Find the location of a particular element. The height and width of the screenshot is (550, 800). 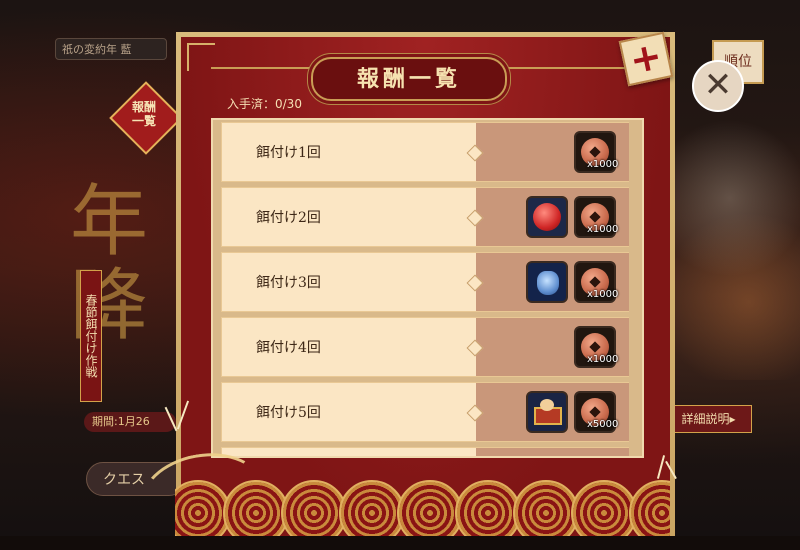

reward-list-tag-label: 報酬 一覧 is located at coordinates (143, 114).